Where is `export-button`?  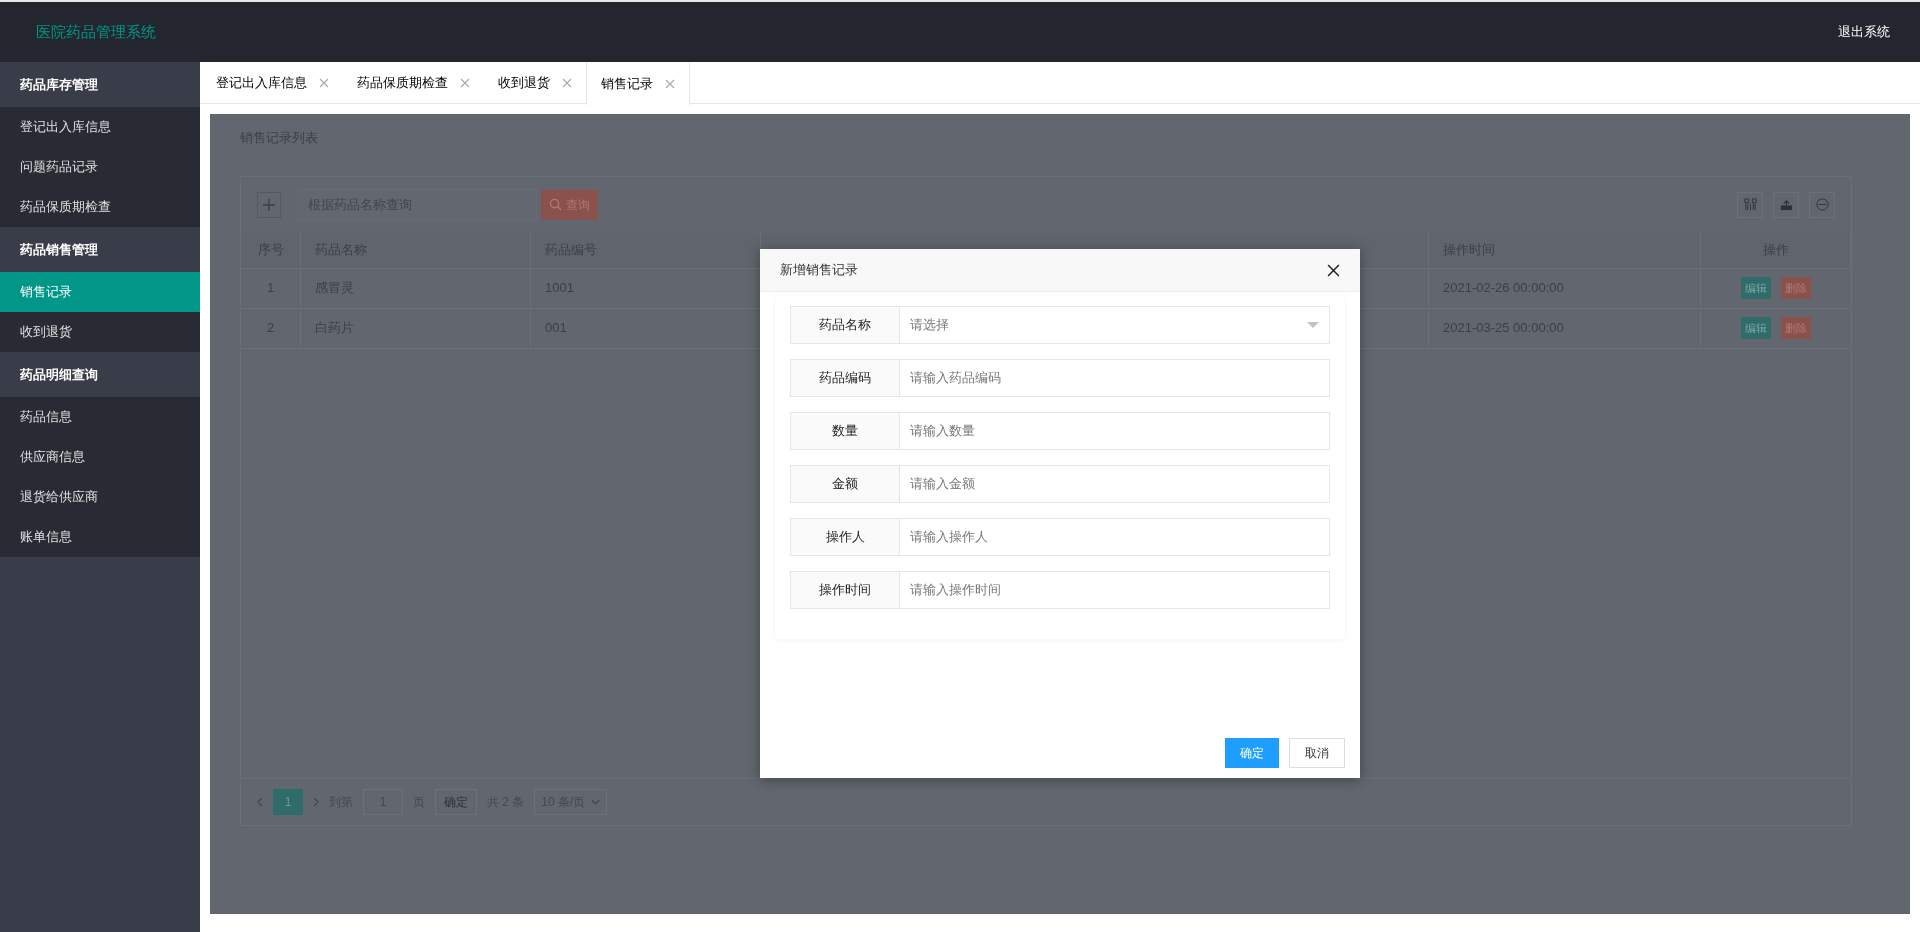
export-button is located at coordinates (1786, 204).